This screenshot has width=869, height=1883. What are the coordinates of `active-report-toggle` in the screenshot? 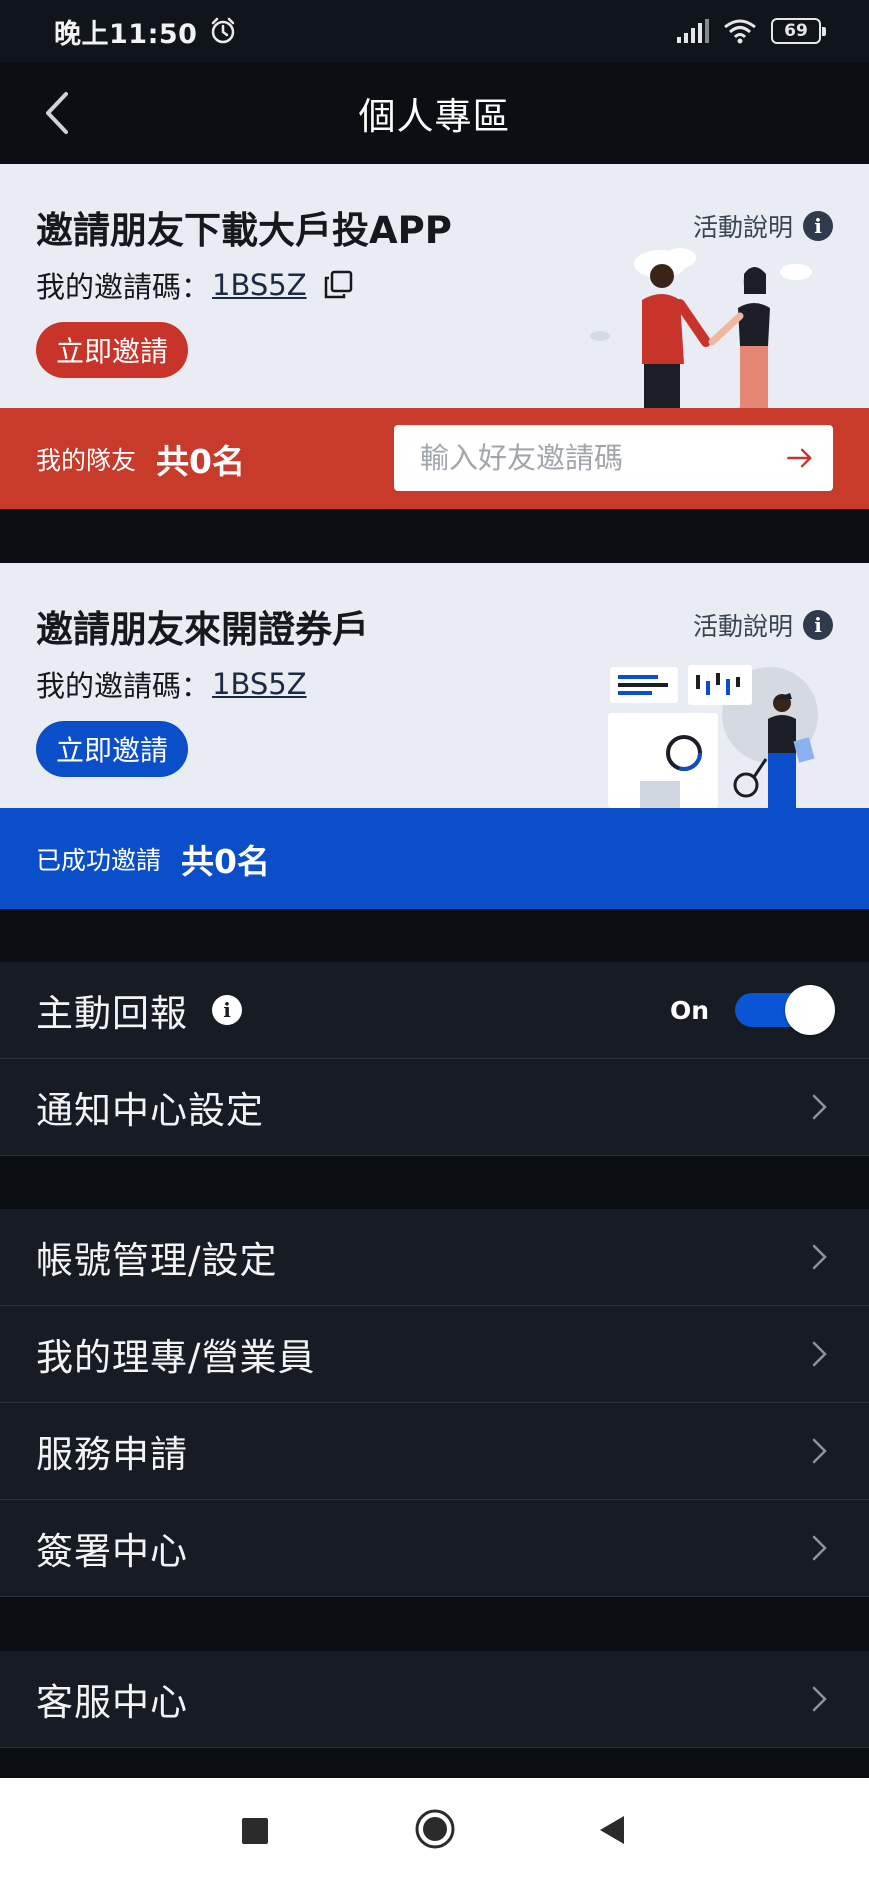 It's located at (785, 1010).